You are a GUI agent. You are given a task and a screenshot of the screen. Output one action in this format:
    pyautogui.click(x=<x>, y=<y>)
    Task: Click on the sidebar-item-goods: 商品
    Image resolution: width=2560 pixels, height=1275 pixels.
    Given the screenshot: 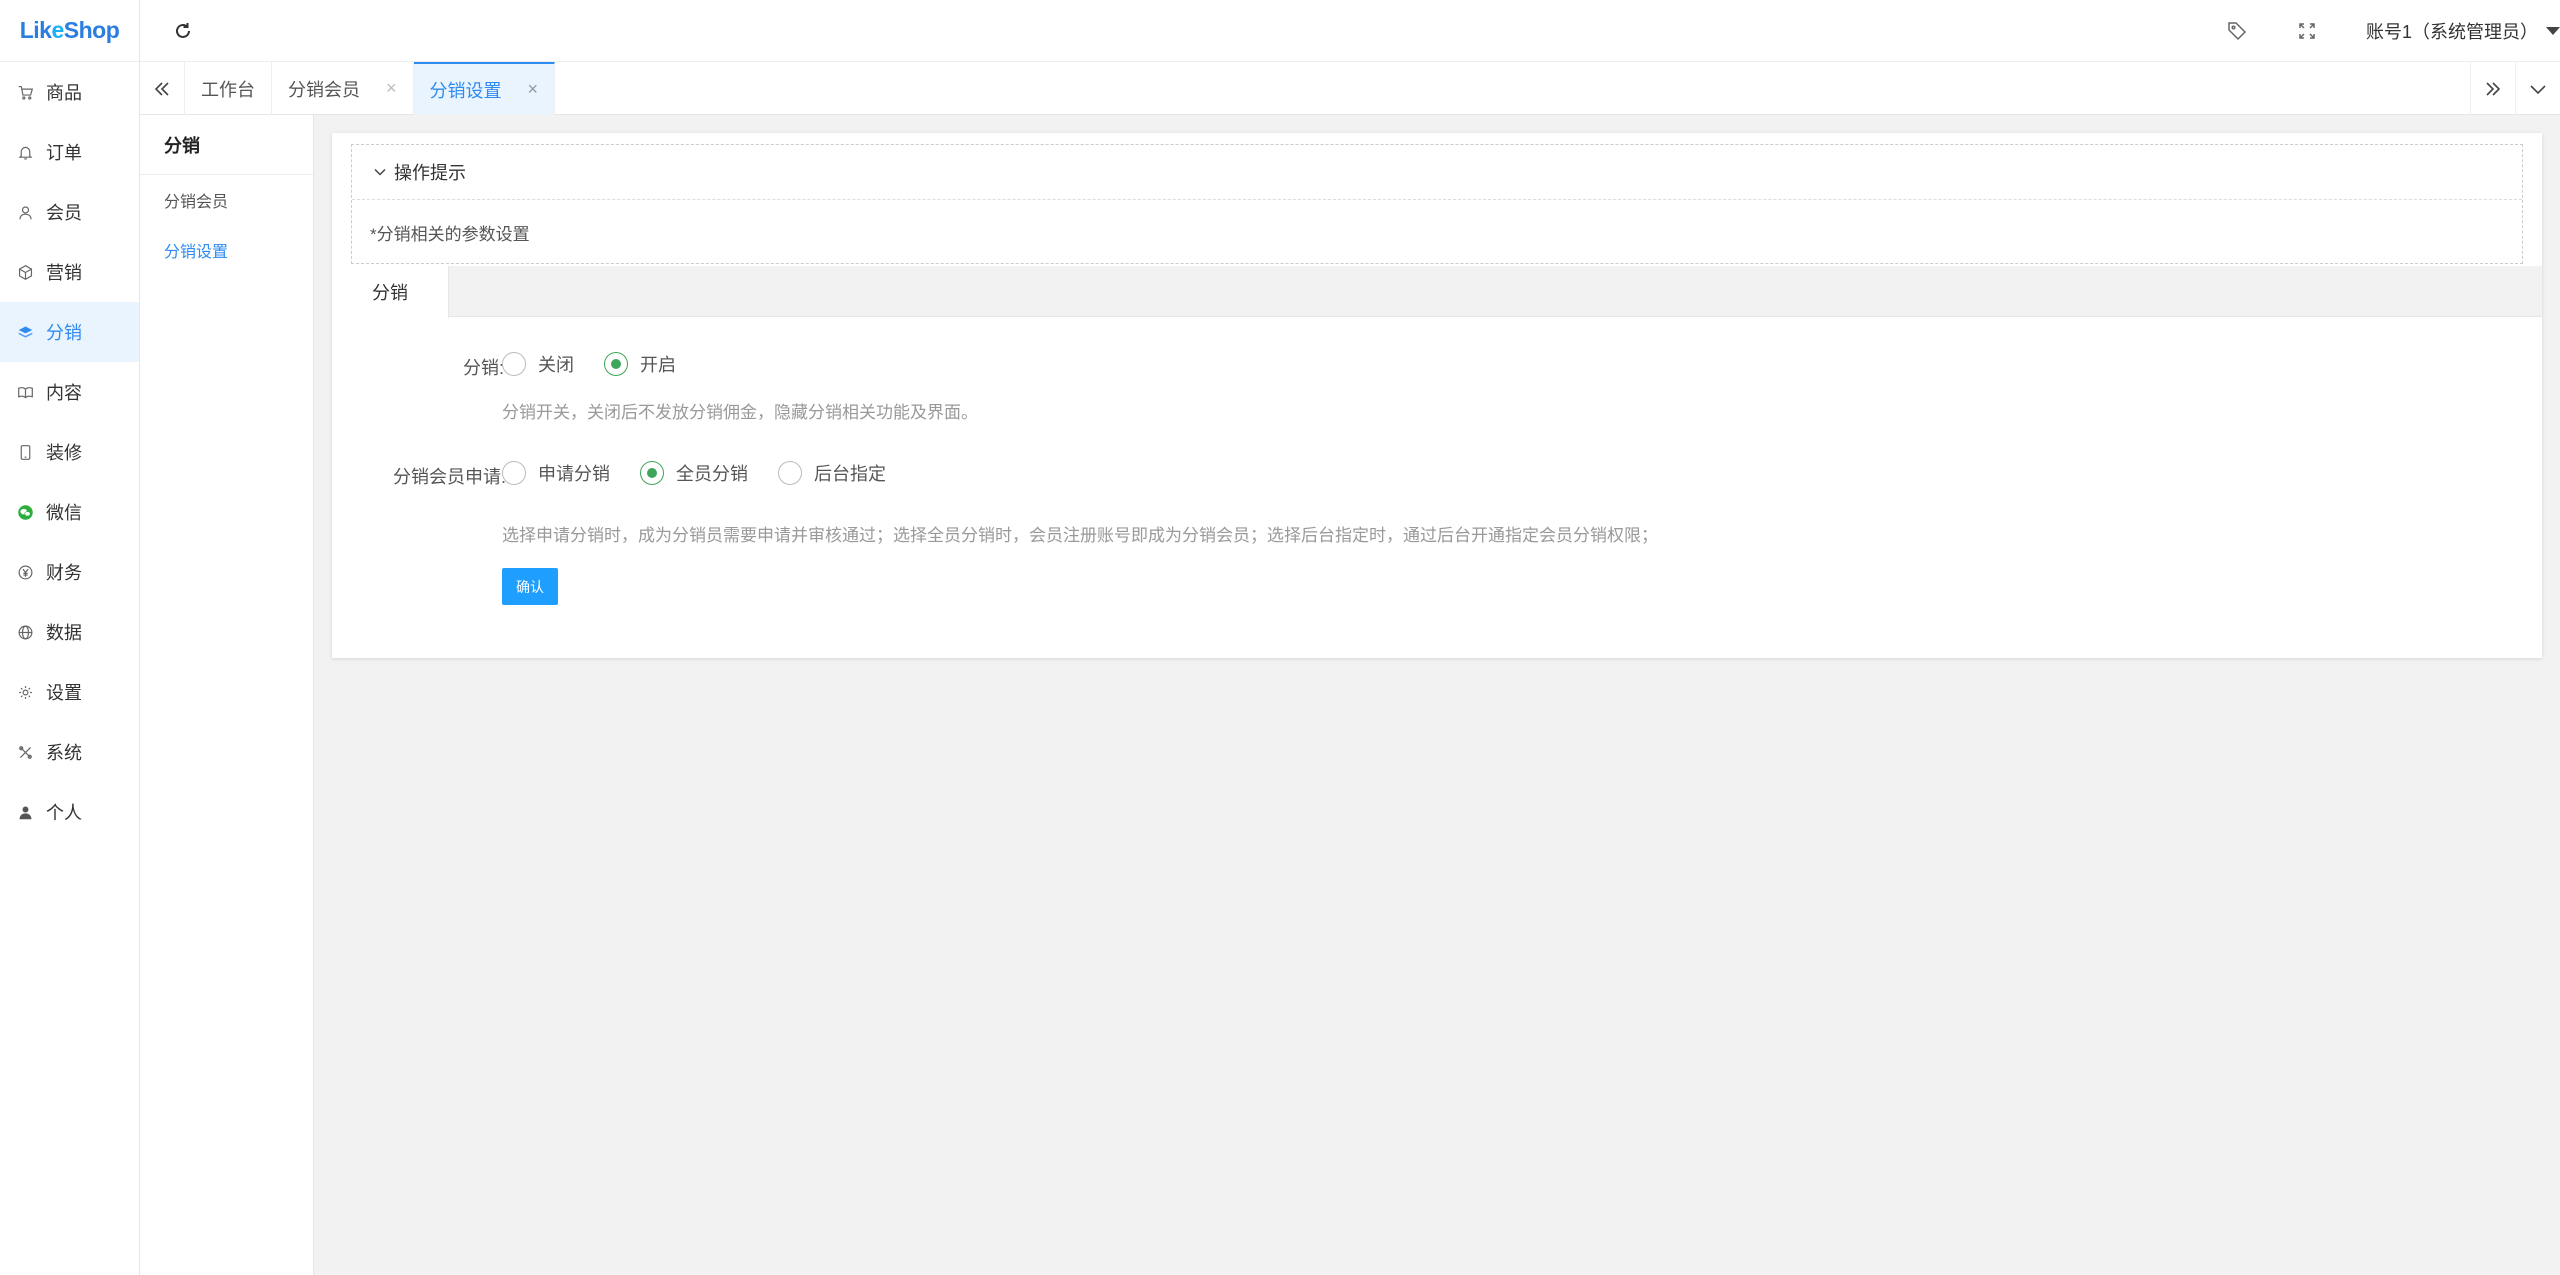 What is the action you would take?
    pyautogui.click(x=69, y=92)
    